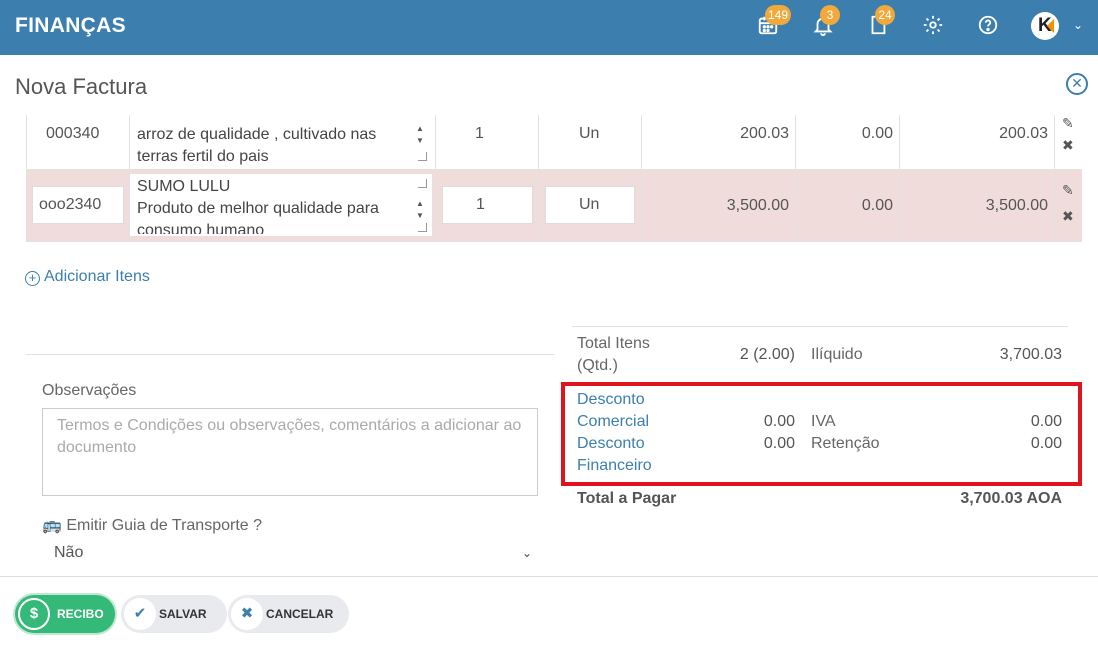  I want to click on save-button: ✔ SALVAR, so click(174, 614).